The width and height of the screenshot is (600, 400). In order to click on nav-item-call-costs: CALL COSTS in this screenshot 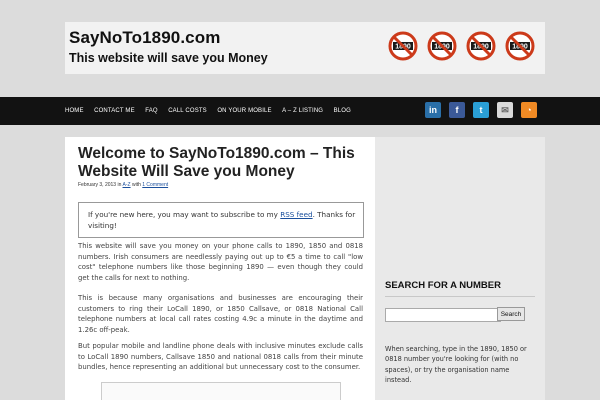, I will do `click(187, 111)`.